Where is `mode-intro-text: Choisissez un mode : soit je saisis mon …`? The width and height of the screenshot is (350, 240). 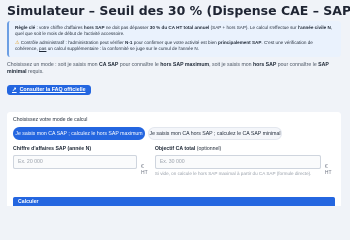 mode-intro-text: Choisissez un mode : soit je saisis mon … is located at coordinates (168, 68).